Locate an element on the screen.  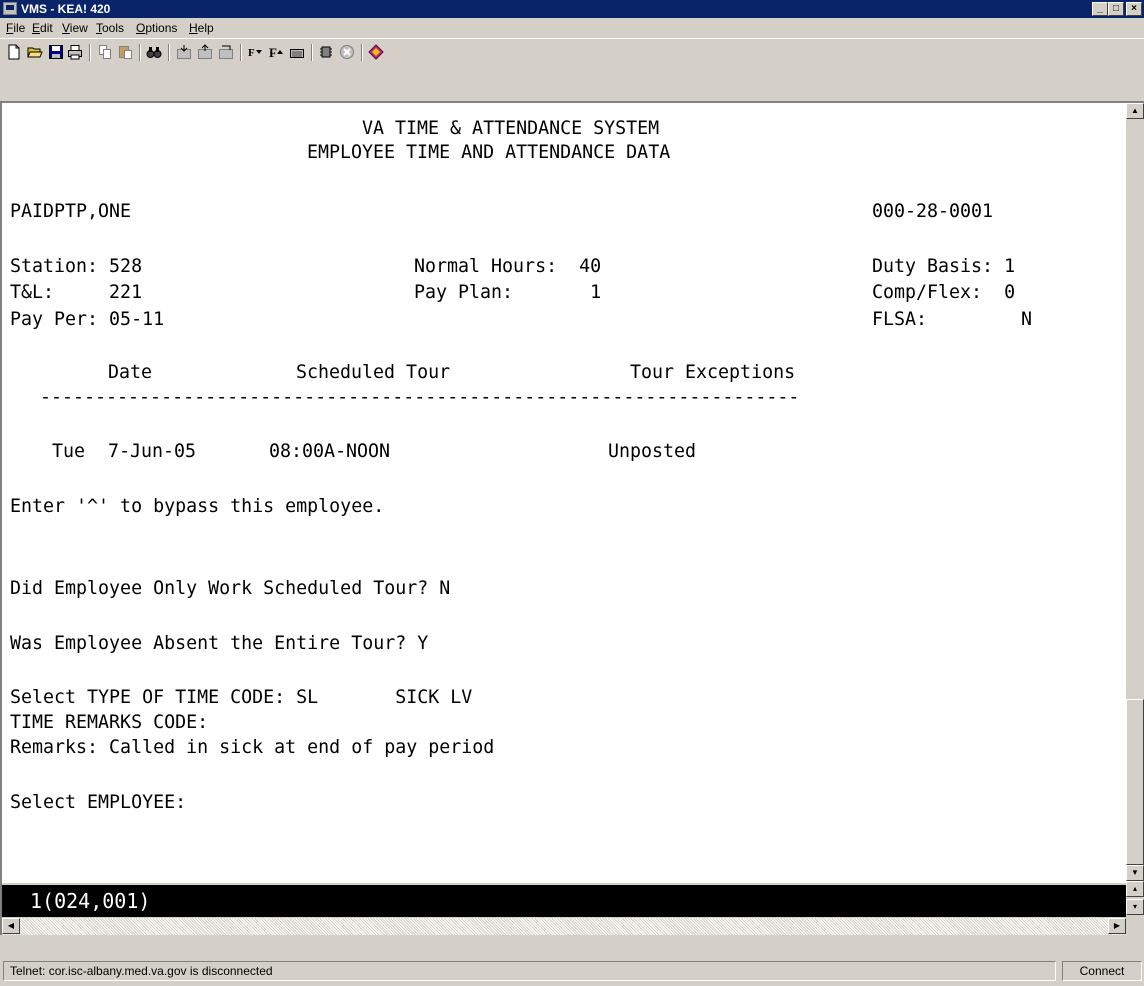
close-button: × is located at coordinates (1134, 9).